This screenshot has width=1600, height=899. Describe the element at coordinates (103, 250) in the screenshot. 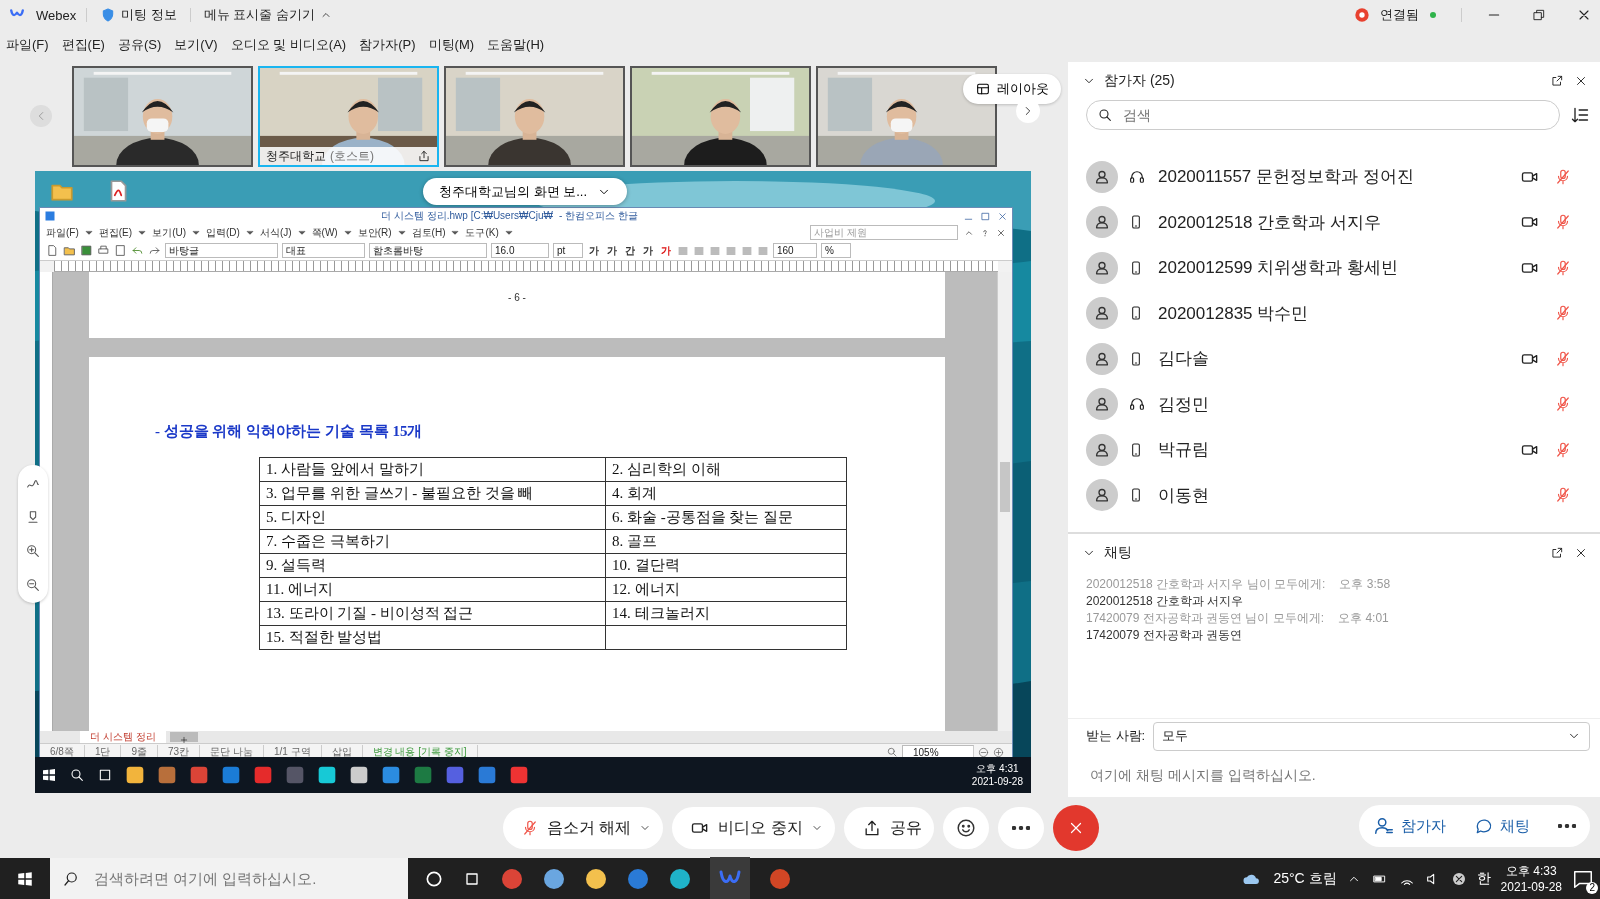

I see `print-icon` at that location.